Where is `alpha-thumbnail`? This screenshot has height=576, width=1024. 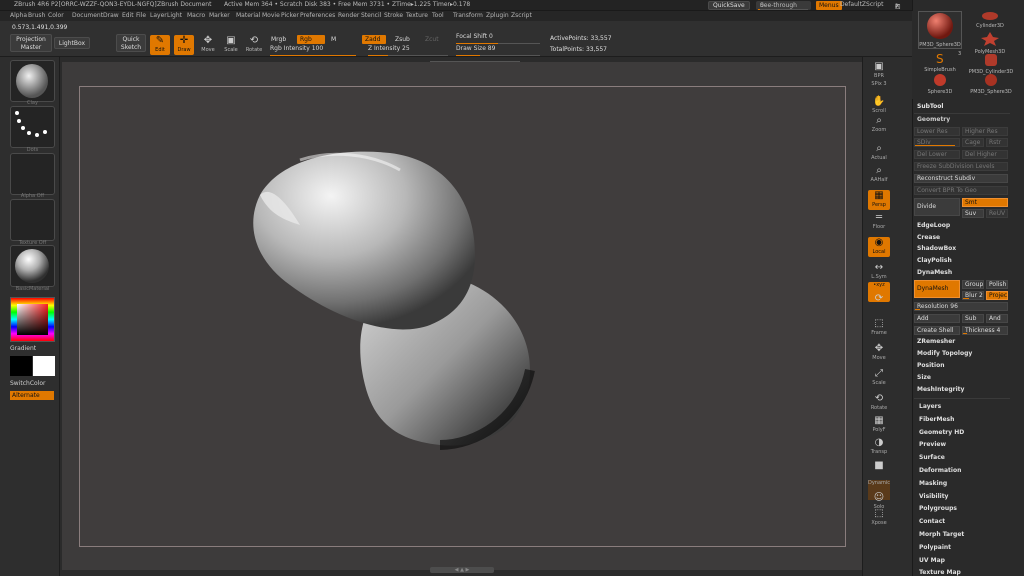 alpha-thumbnail is located at coordinates (32, 174).